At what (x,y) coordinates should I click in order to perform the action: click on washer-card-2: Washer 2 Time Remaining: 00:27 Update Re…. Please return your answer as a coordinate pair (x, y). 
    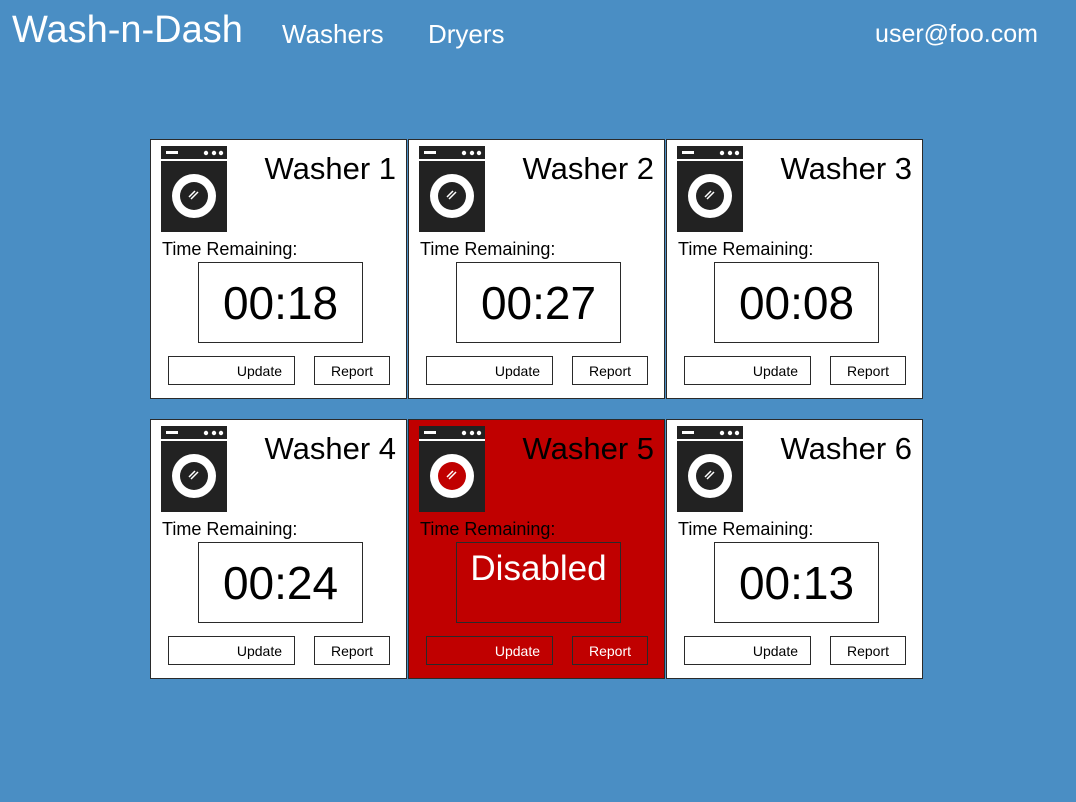
    Looking at the image, I should click on (536, 269).